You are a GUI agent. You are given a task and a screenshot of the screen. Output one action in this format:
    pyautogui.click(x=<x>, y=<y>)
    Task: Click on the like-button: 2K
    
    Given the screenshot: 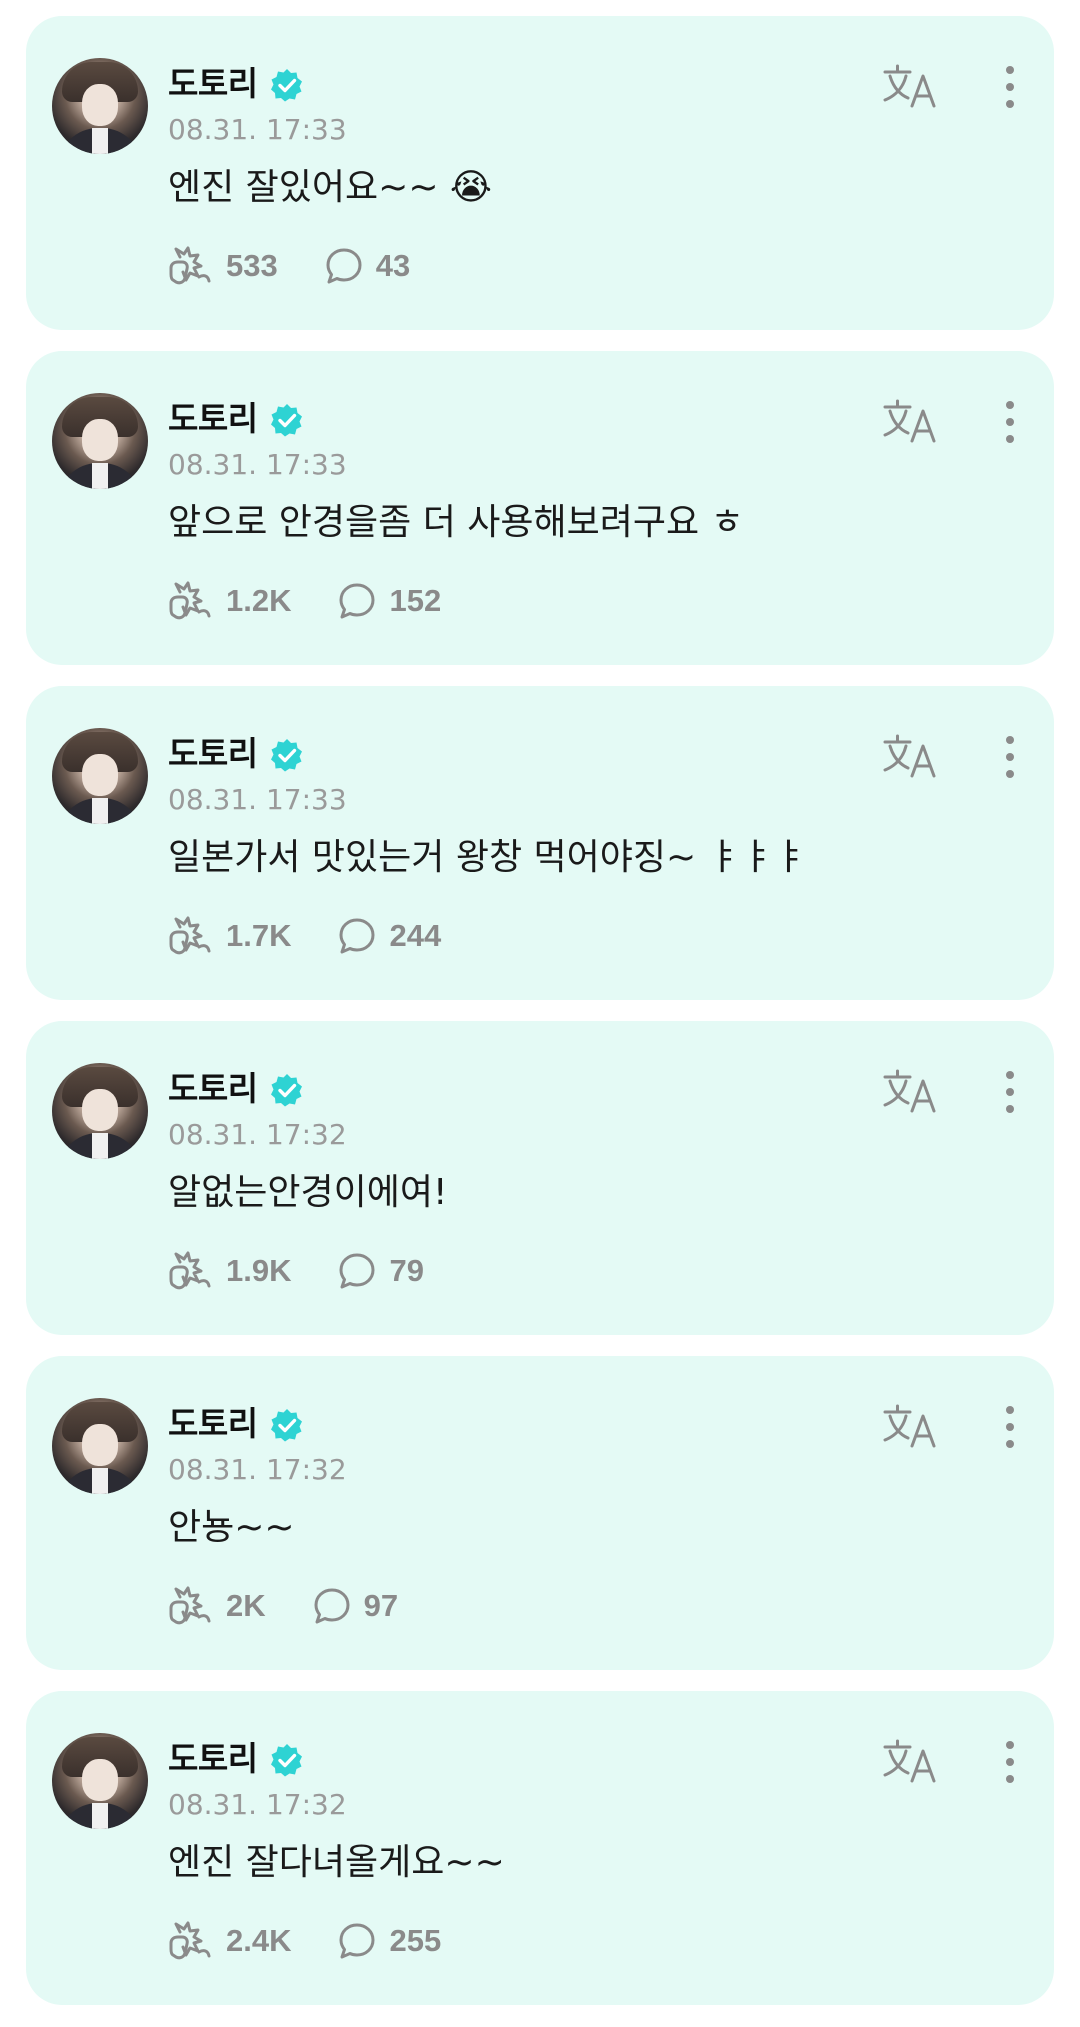 What is the action you would take?
    pyautogui.click(x=217, y=1606)
    